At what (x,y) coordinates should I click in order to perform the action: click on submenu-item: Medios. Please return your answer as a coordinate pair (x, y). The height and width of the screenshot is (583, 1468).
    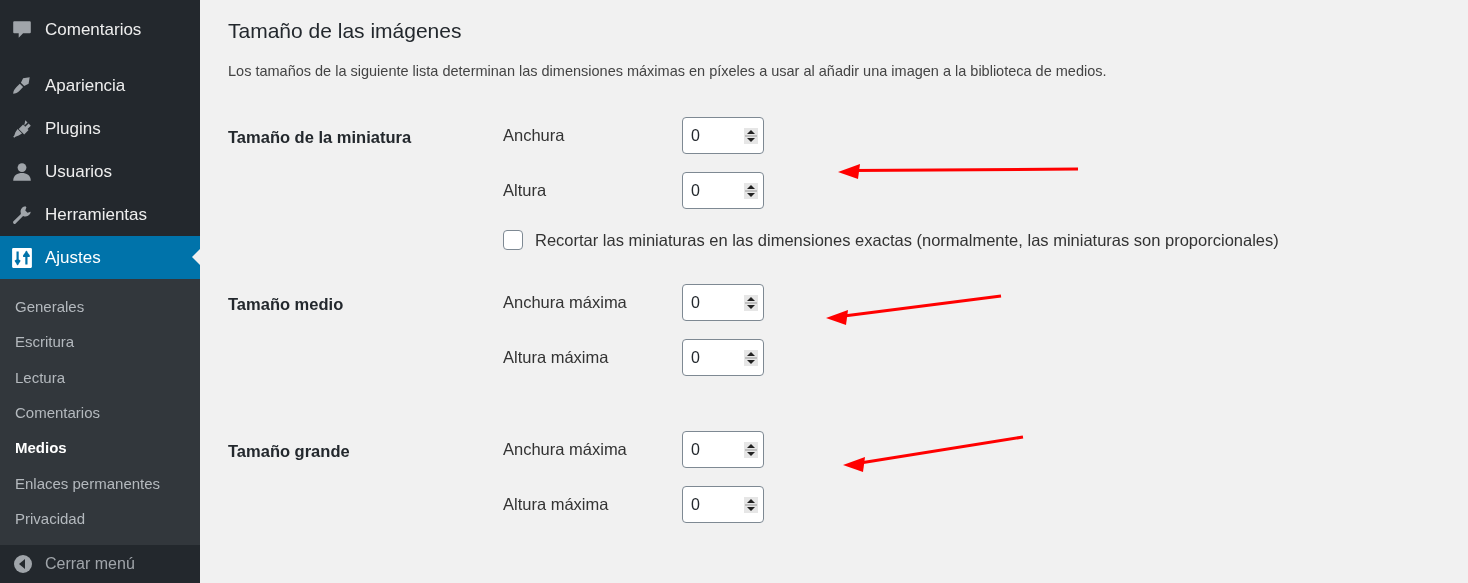
    Looking at the image, I should click on (100, 448).